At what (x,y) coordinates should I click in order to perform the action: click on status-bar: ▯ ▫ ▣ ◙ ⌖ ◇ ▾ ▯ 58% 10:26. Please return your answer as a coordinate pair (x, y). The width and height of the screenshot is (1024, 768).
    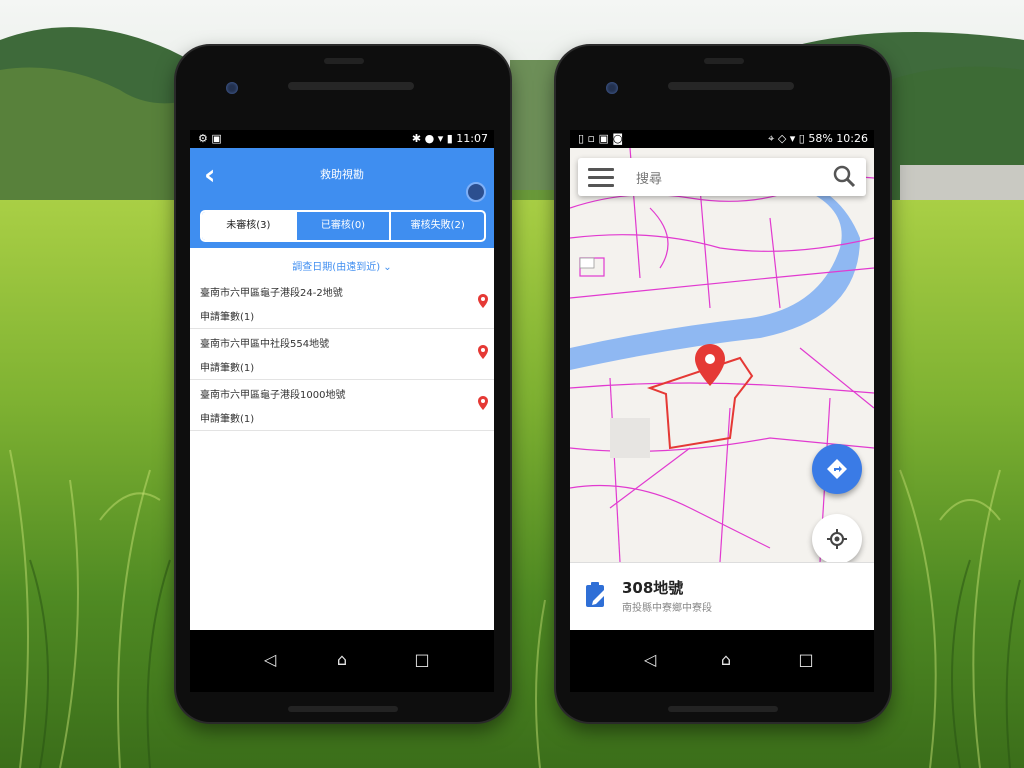
    Looking at the image, I should click on (722, 139).